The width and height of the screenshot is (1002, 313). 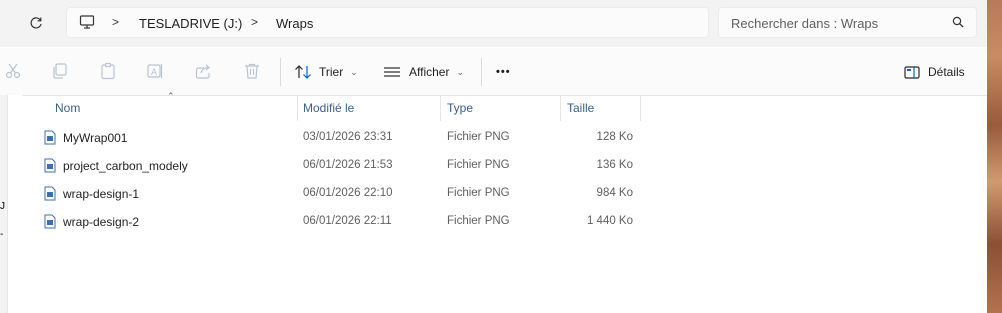 What do you see at coordinates (958, 23) in the screenshot?
I see `search-icon` at bounding box center [958, 23].